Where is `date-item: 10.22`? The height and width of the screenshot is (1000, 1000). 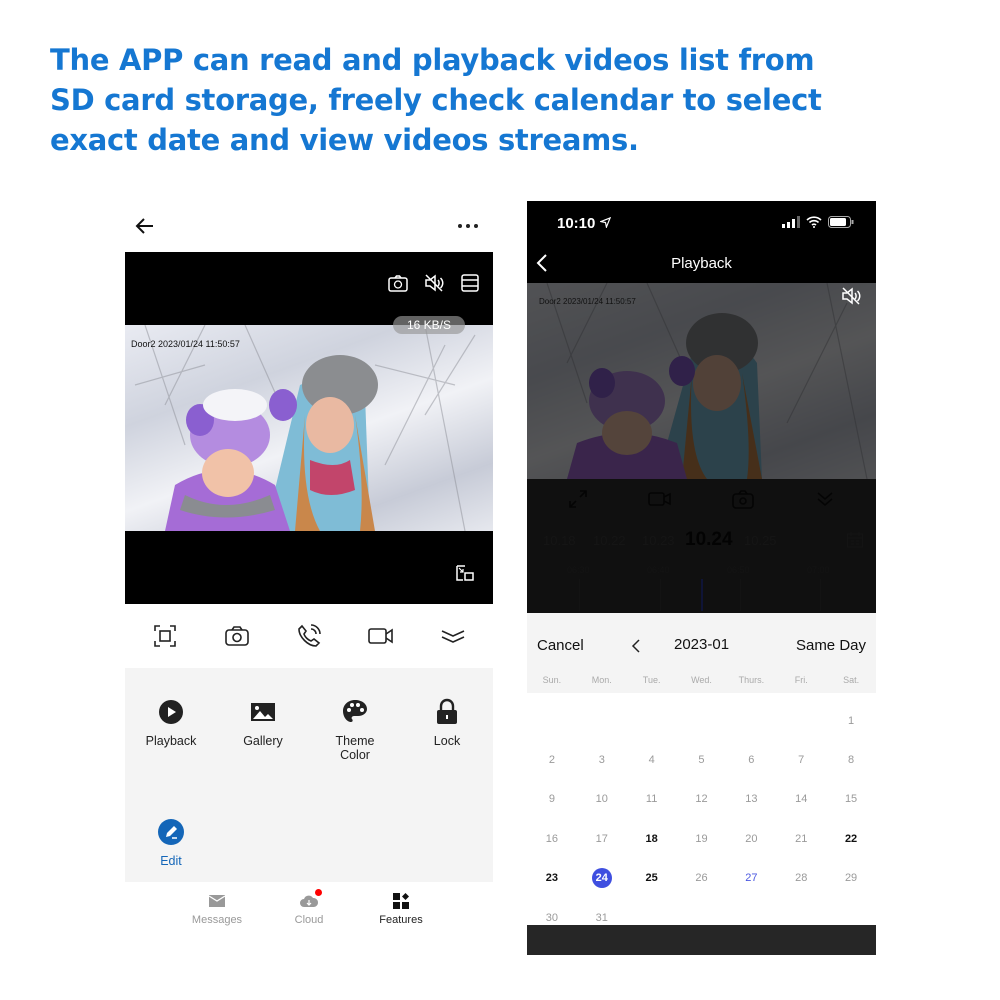 date-item: 10.22 is located at coordinates (609, 540).